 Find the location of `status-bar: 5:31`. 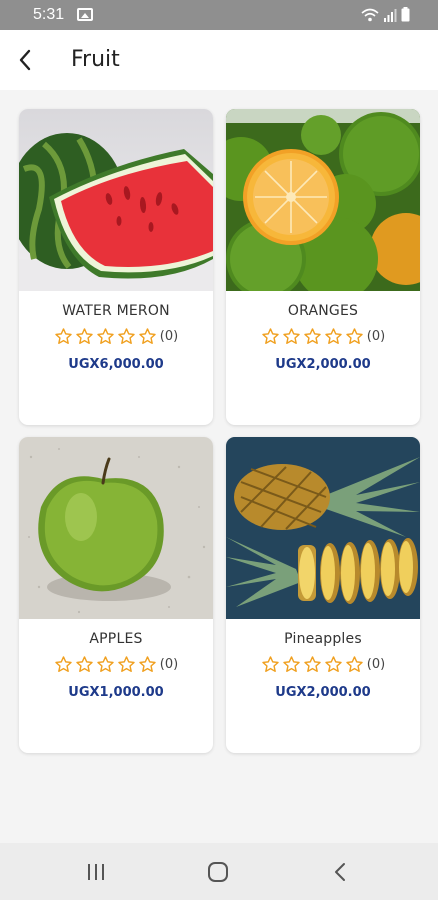

status-bar: 5:31 is located at coordinates (219, 15).